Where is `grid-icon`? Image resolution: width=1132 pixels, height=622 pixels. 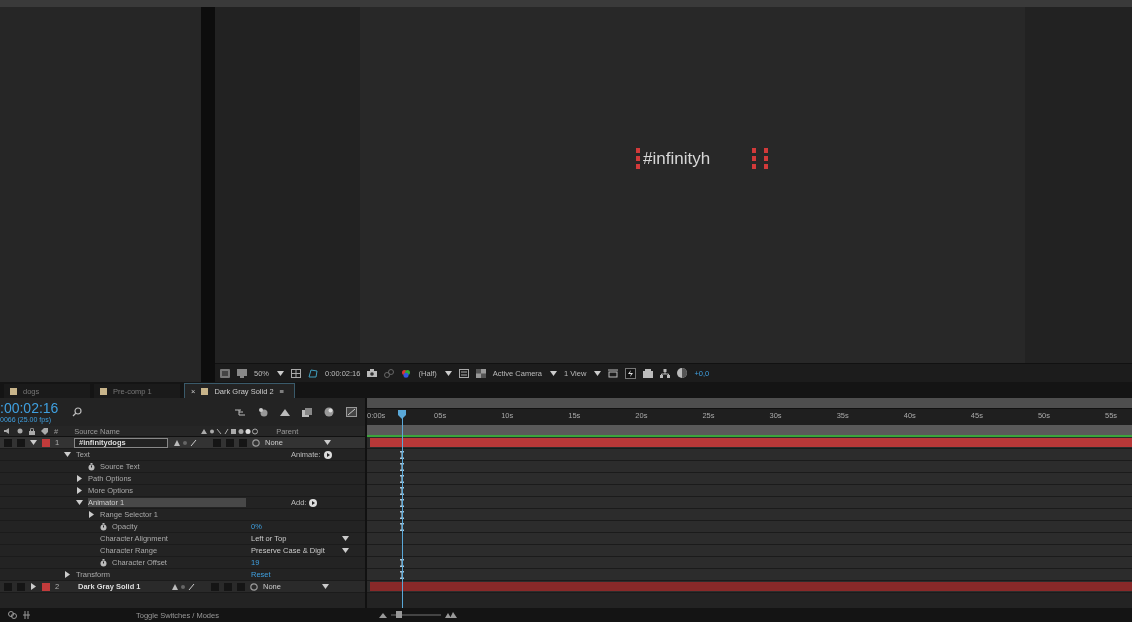
grid-icon is located at coordinates (296, 373).